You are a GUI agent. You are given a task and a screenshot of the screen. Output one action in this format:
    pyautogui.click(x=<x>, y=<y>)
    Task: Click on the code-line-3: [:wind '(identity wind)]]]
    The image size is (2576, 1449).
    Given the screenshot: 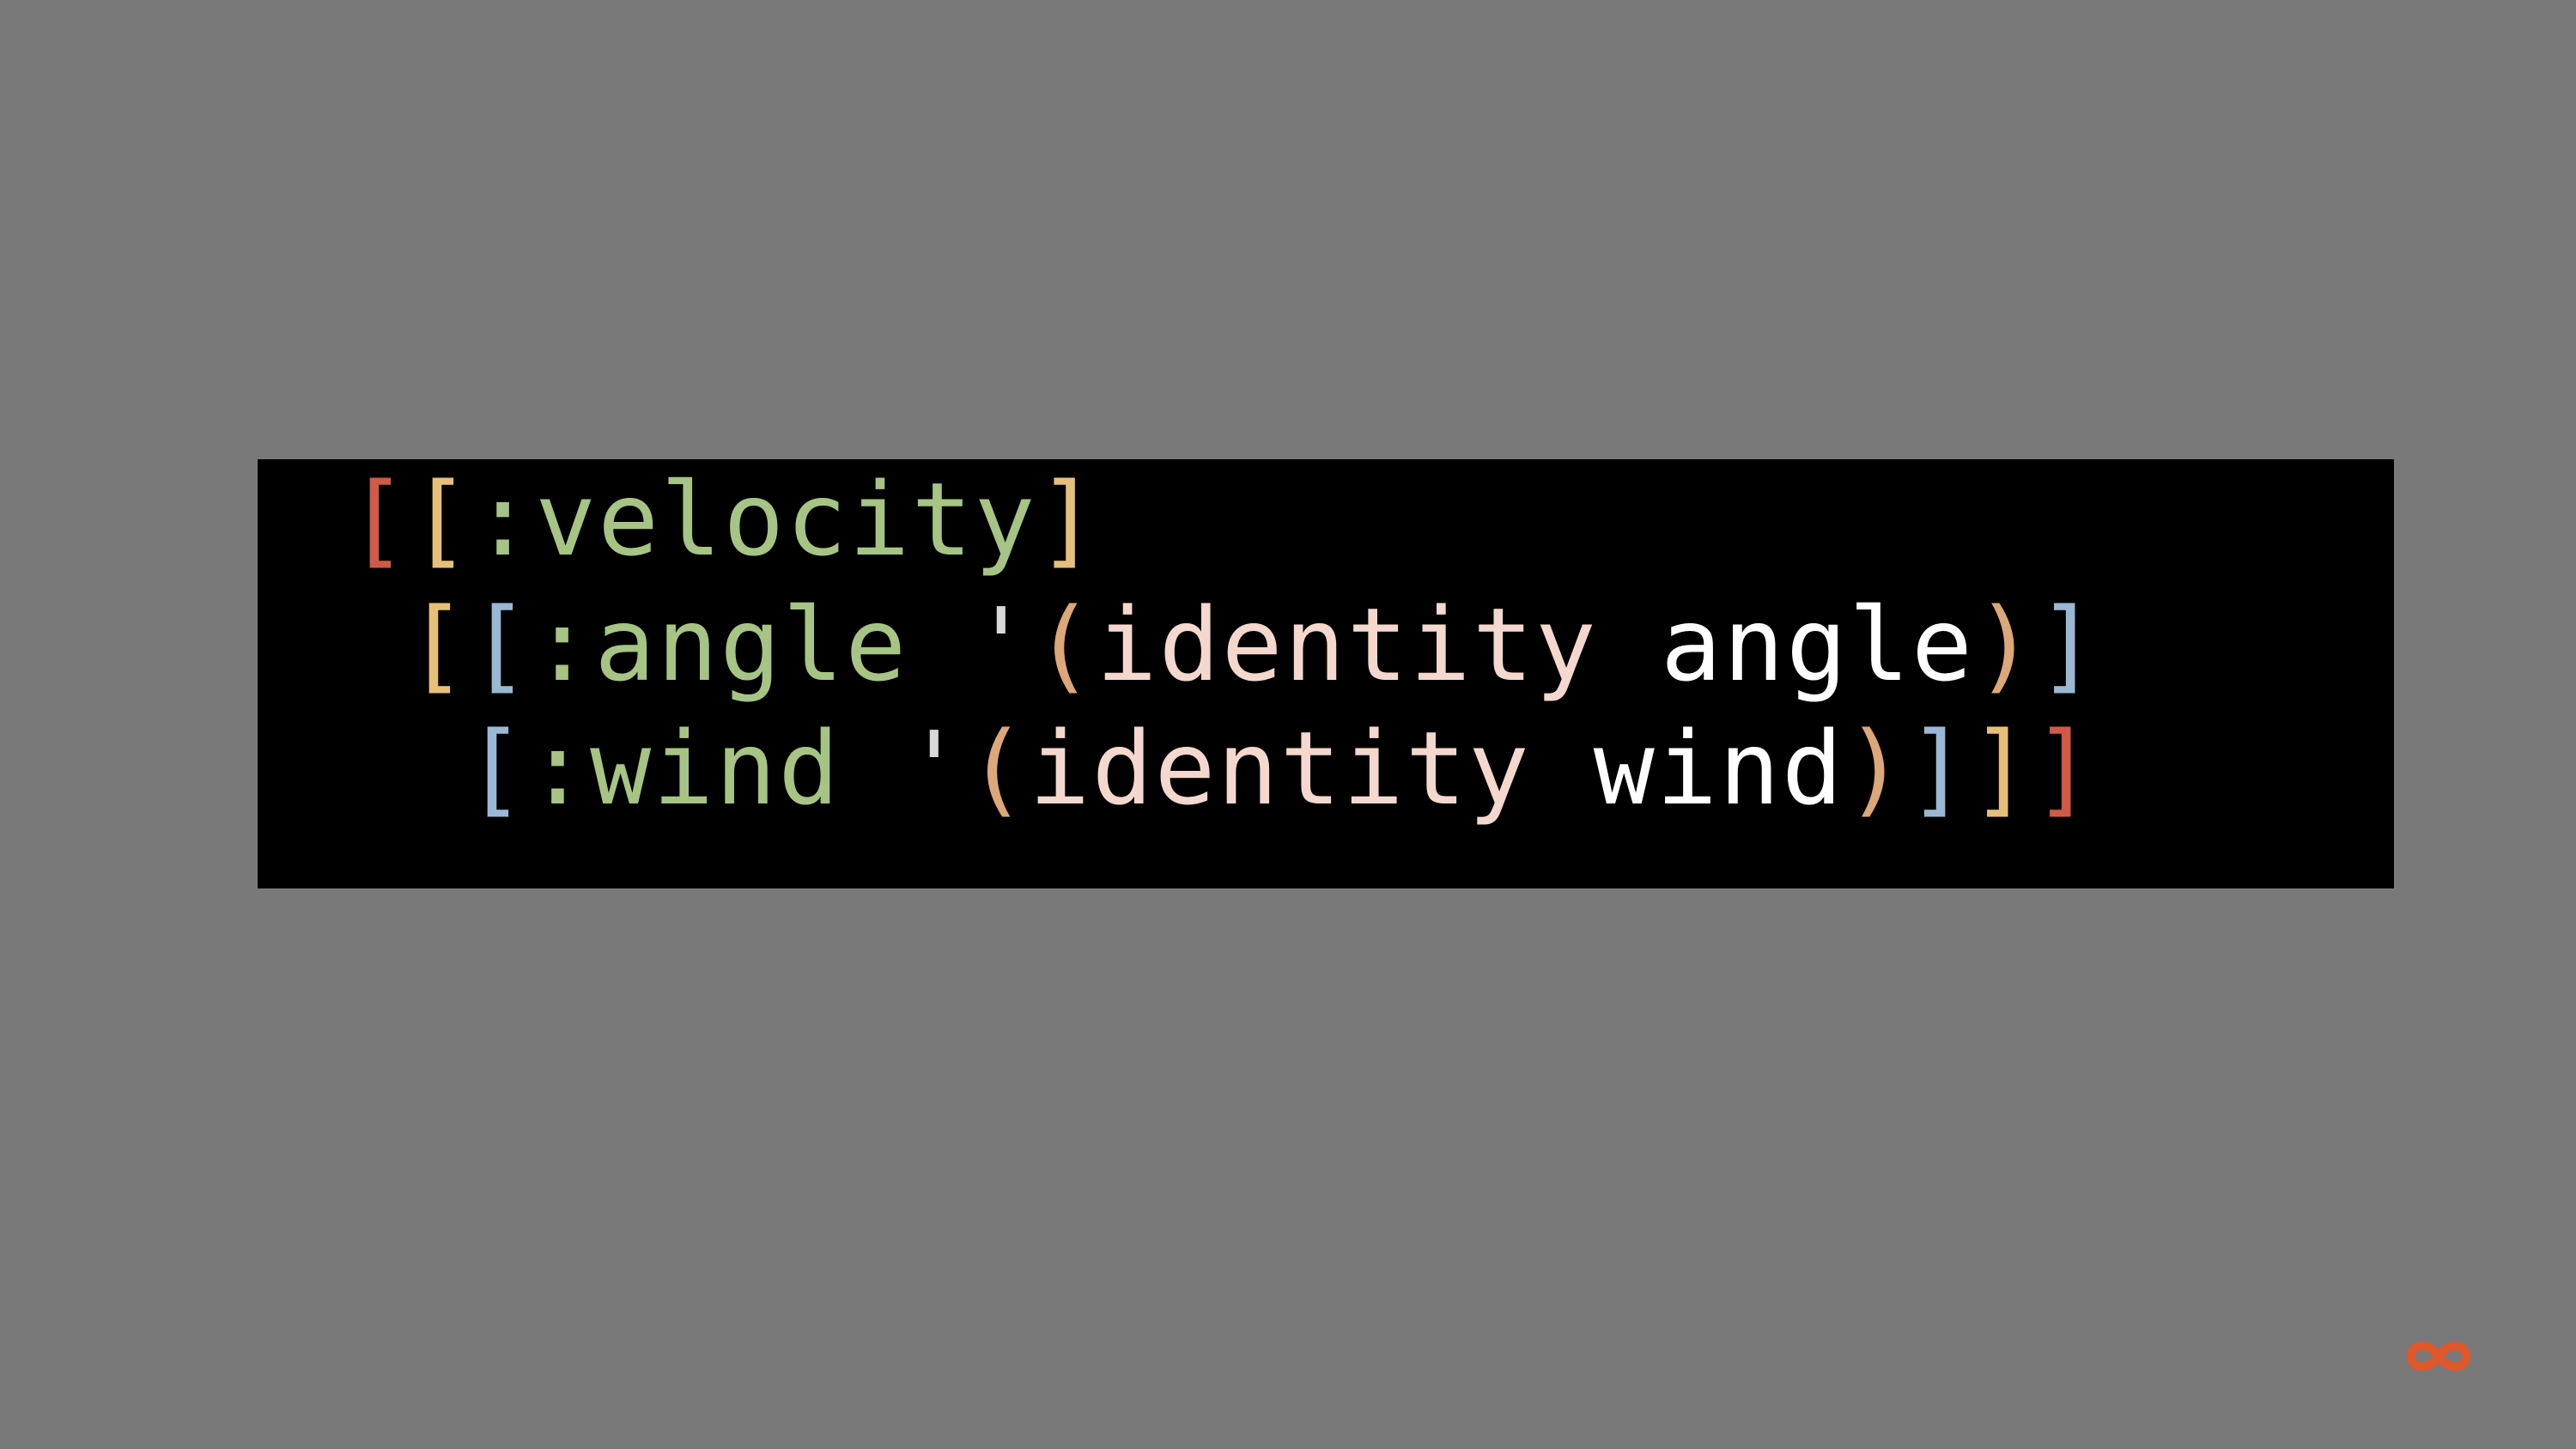 What is the action you would take?
    pyautogui.click(x=1280, y=768)
    